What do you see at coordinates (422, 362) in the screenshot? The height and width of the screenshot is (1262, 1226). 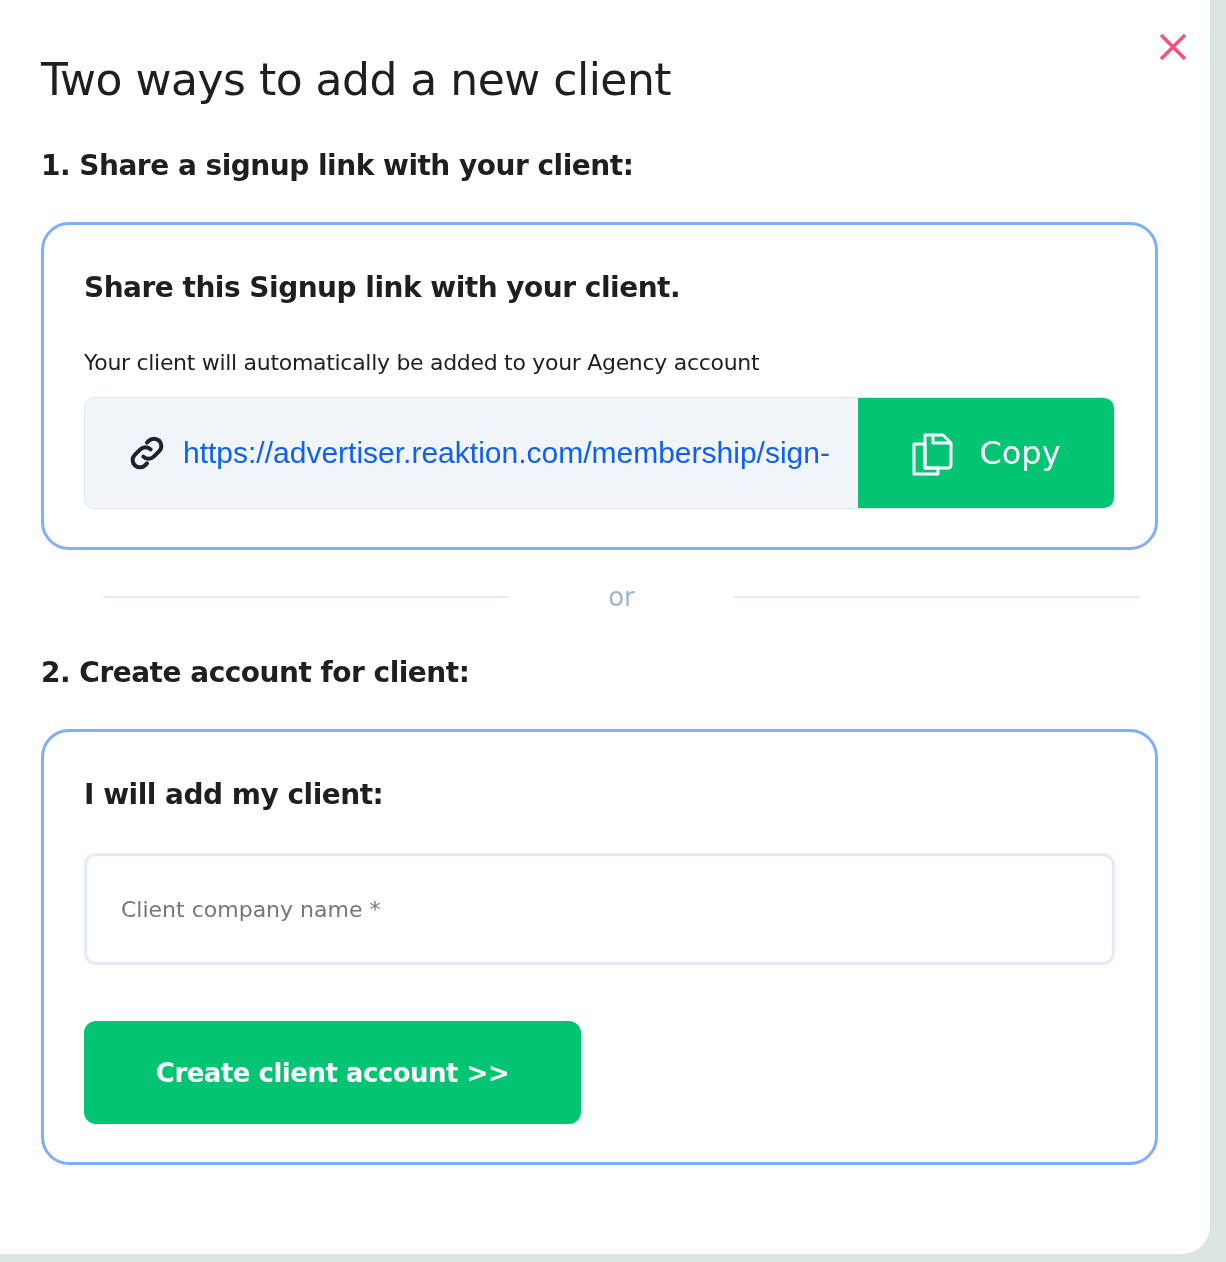 I see `description-text: Your client will automatically be added to your Agency account` at bounding box center [422, 362].